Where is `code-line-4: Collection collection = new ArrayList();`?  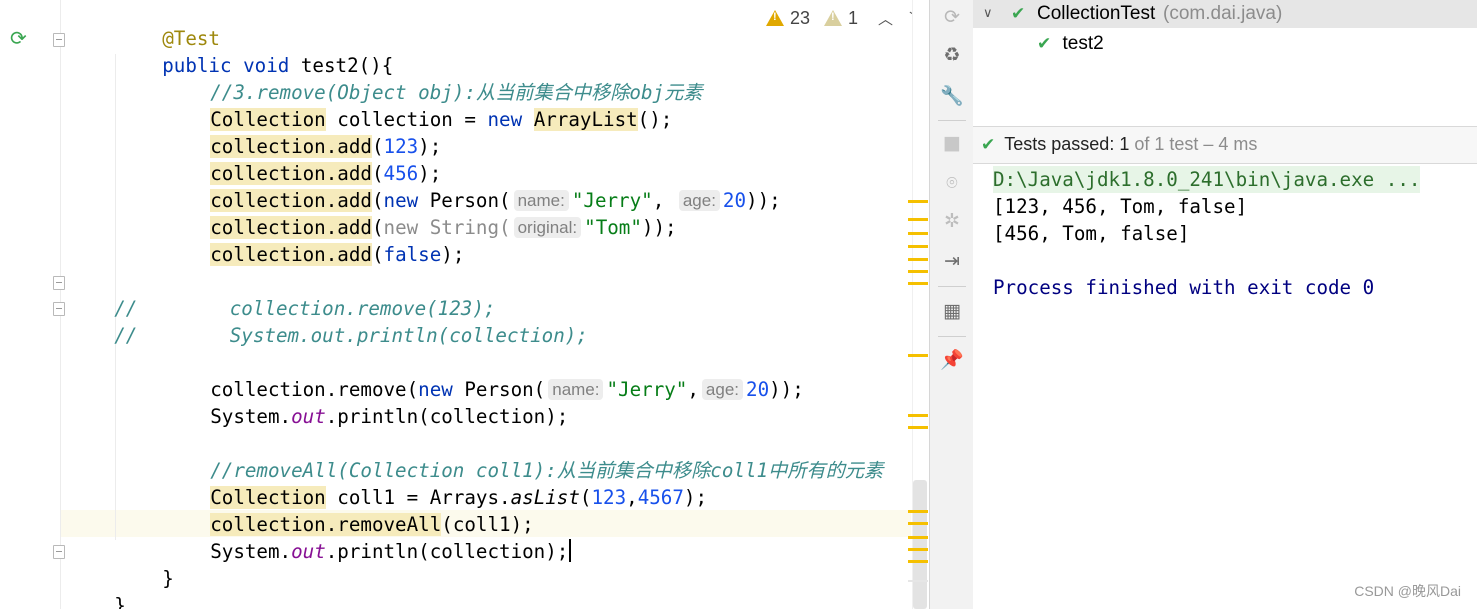
code-line-4: Collection collection = new ArrayList(); is located at coordinates (418, 105).